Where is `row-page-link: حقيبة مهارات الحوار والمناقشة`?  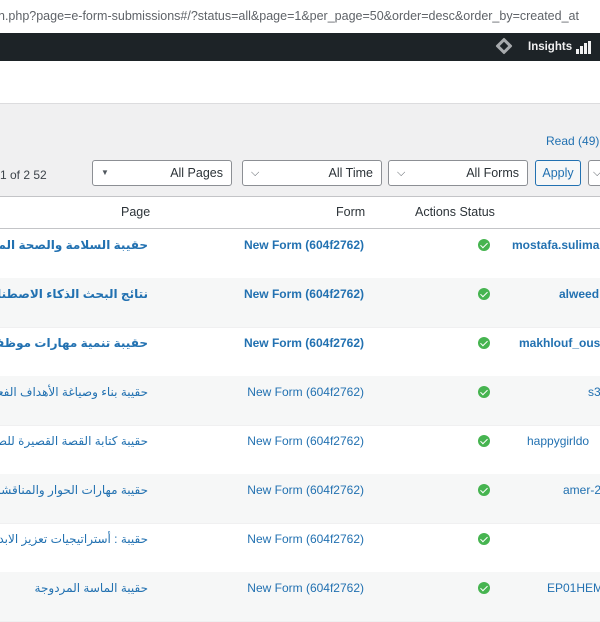 row-page-link: حقيبة مهارات الحوار والمناقشة is located at coordinates (74, 490).